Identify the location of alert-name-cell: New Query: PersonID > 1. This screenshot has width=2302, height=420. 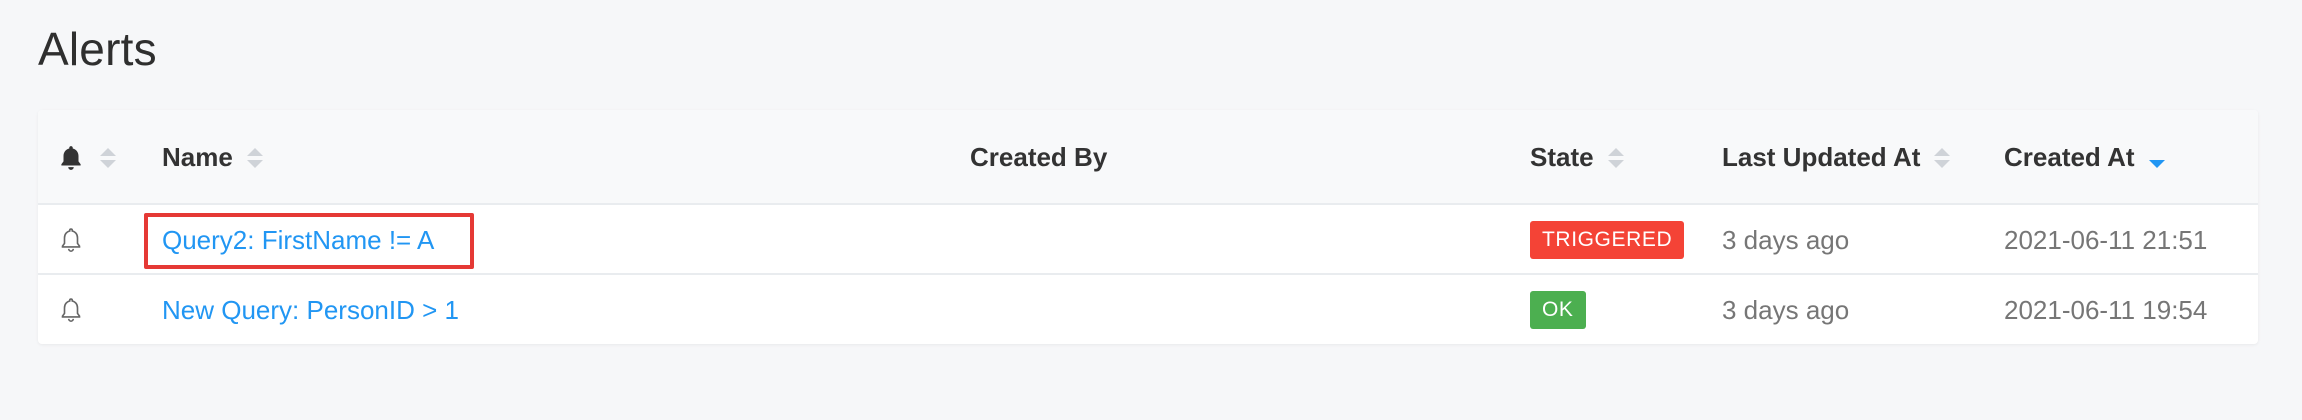
(310, 310).